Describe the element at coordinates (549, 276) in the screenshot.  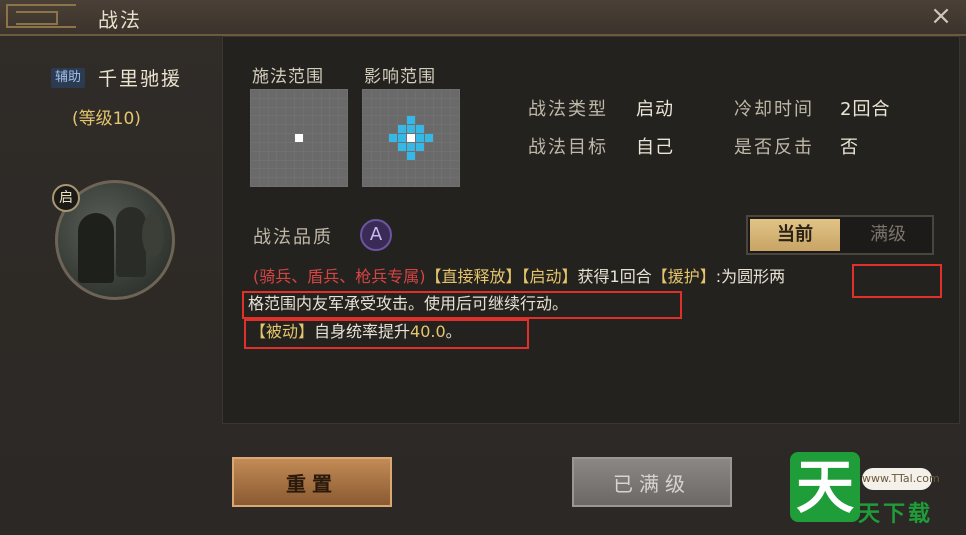
I see `start-tag: 【启动】` at that location.